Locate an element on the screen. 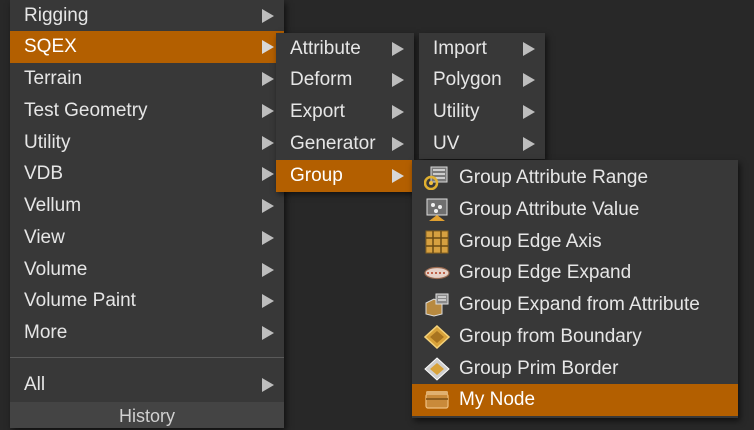  menu-item-group-from-boundary: Group from Boundary is located at coordinates (575, 337).